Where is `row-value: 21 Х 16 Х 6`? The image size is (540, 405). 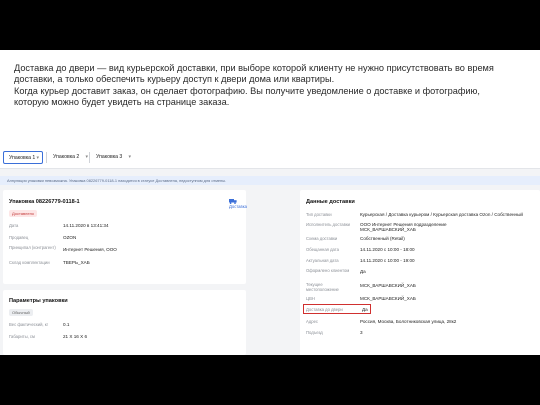 row-value: 21 Х 16 Х 6 is located at coordinates (75, 336).